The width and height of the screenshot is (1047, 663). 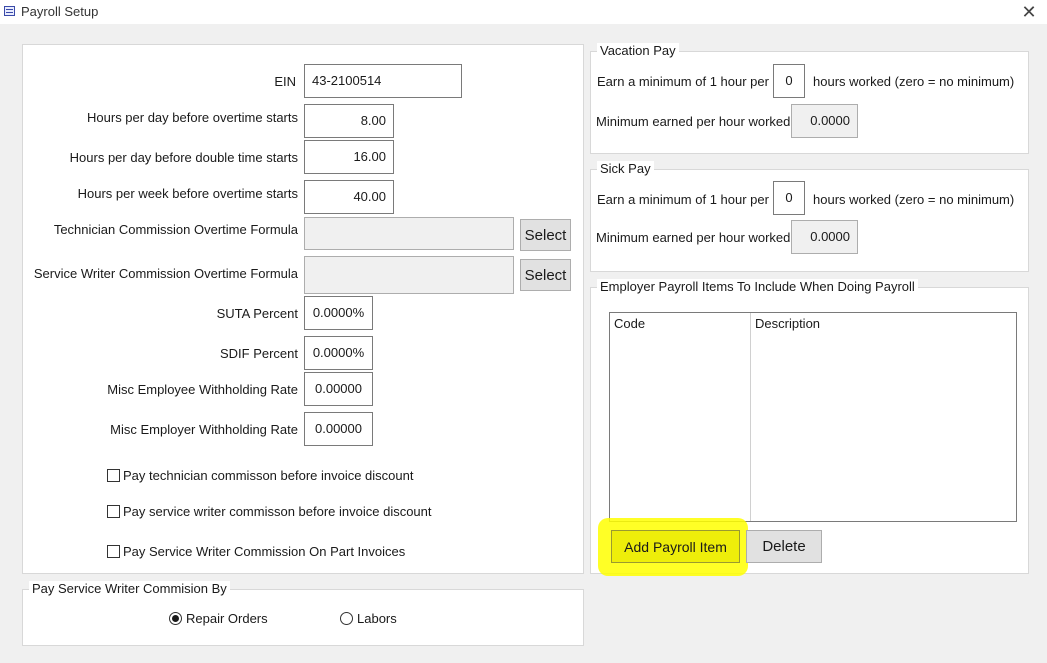 What do you see at coordinates (409, 233) in the screenshot?
I see `tech-formula-field` at bounding box center [409, 233].